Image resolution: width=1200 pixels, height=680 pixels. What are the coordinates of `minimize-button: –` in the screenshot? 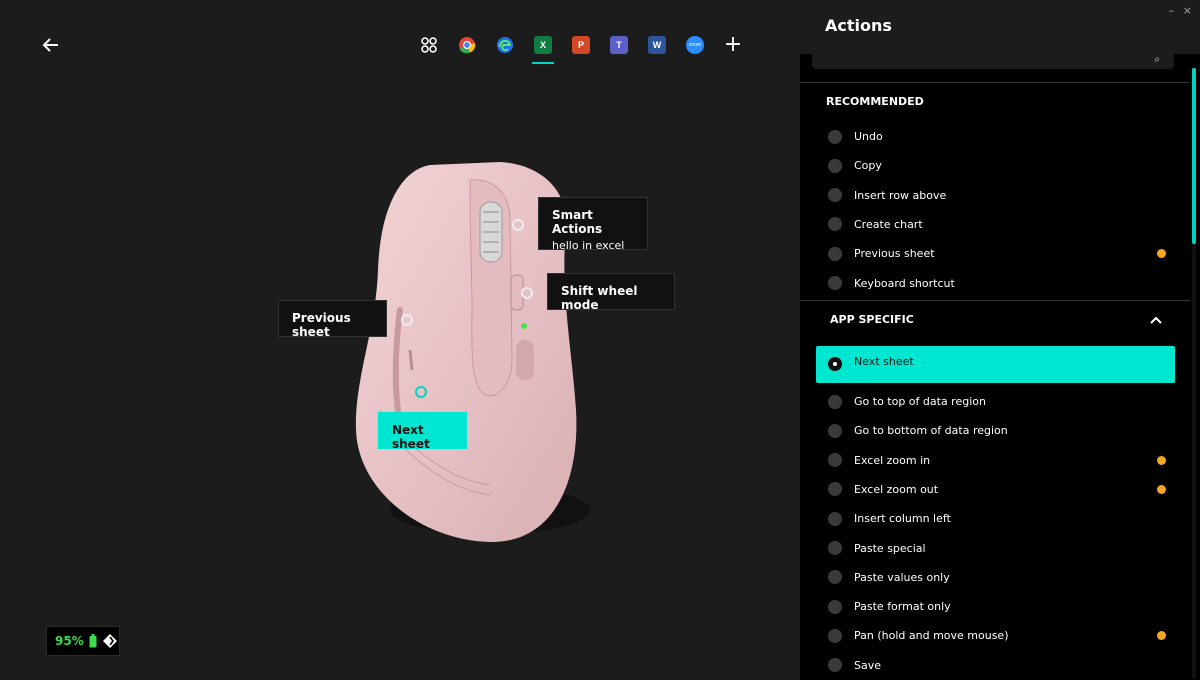 It's located at (1172, 10).